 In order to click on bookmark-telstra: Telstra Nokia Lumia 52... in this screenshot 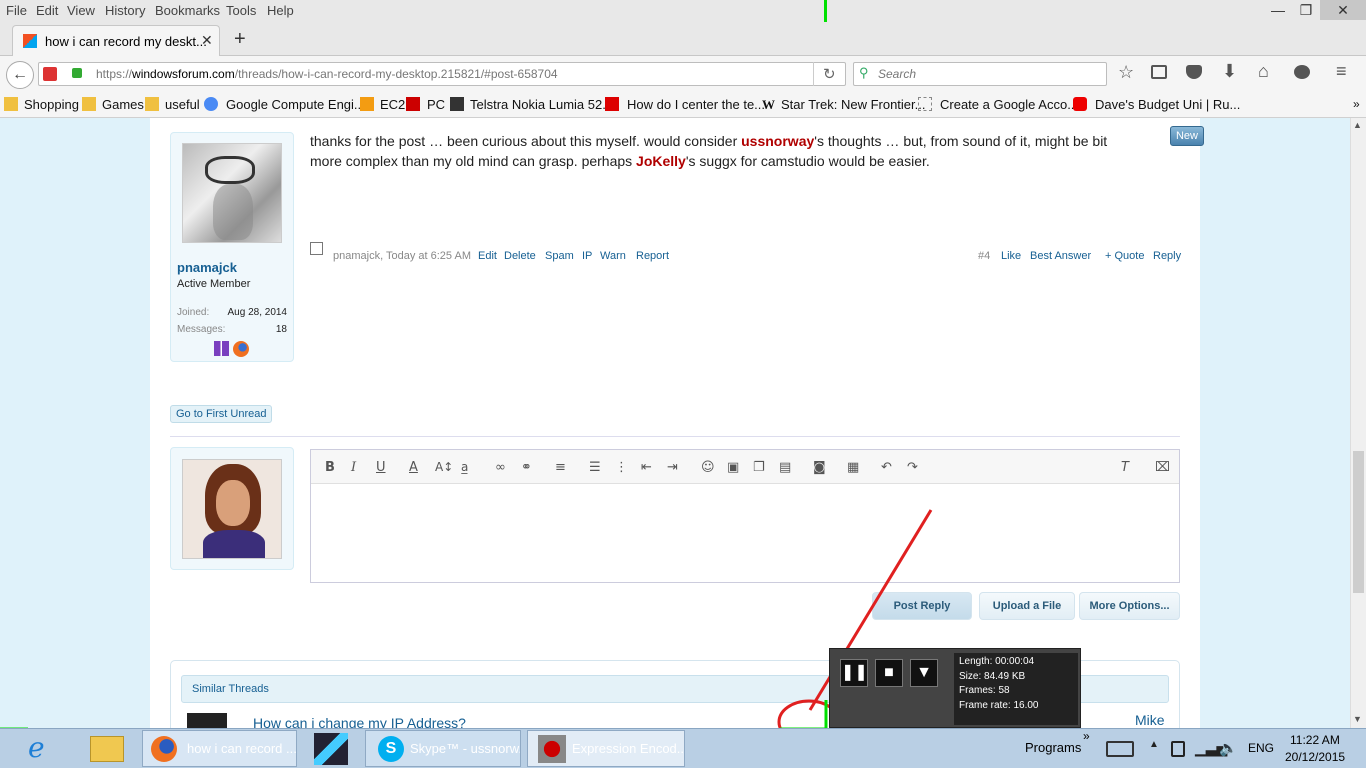, I will do `click(541, 104)`.